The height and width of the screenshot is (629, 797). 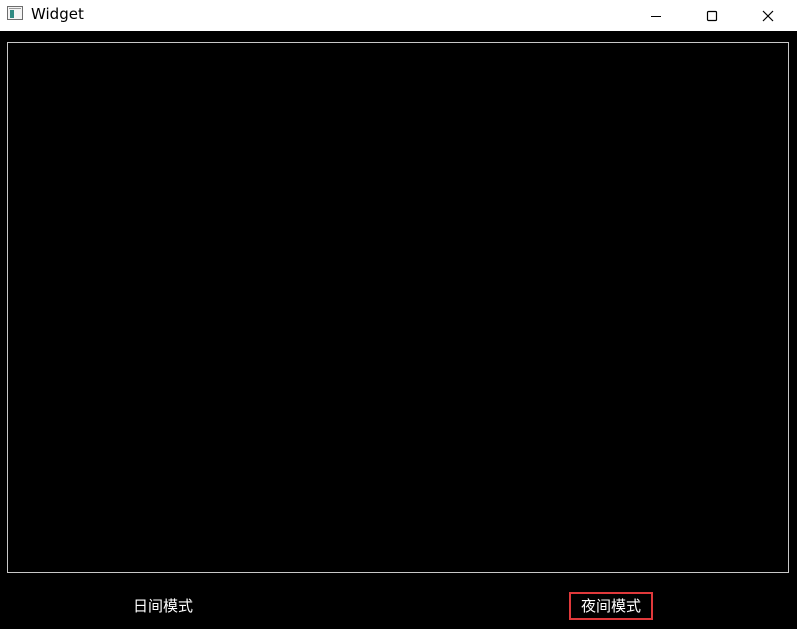 I want to click on window-title: Widget, so click(x=57, y=14).